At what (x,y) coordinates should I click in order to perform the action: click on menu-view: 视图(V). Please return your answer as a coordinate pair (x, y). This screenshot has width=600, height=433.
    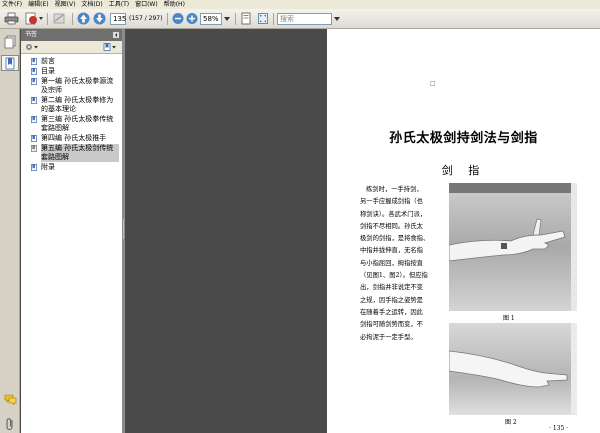
    Looking at the image, I should click on (65, 4).